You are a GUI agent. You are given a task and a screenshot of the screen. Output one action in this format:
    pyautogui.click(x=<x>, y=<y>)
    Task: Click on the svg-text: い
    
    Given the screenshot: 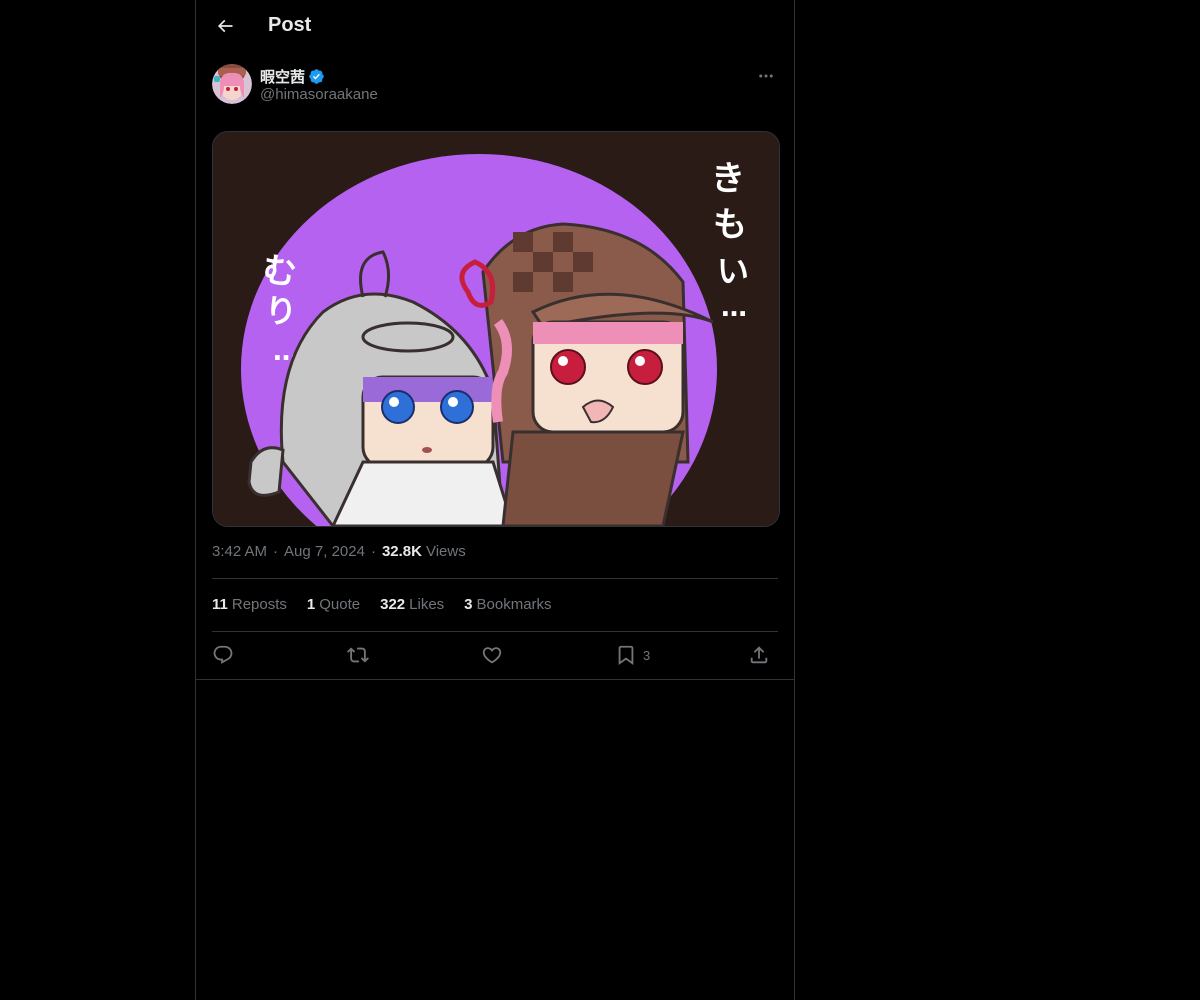 What is the action you would take?
    pyautogui.click(x=733, y=271)
    